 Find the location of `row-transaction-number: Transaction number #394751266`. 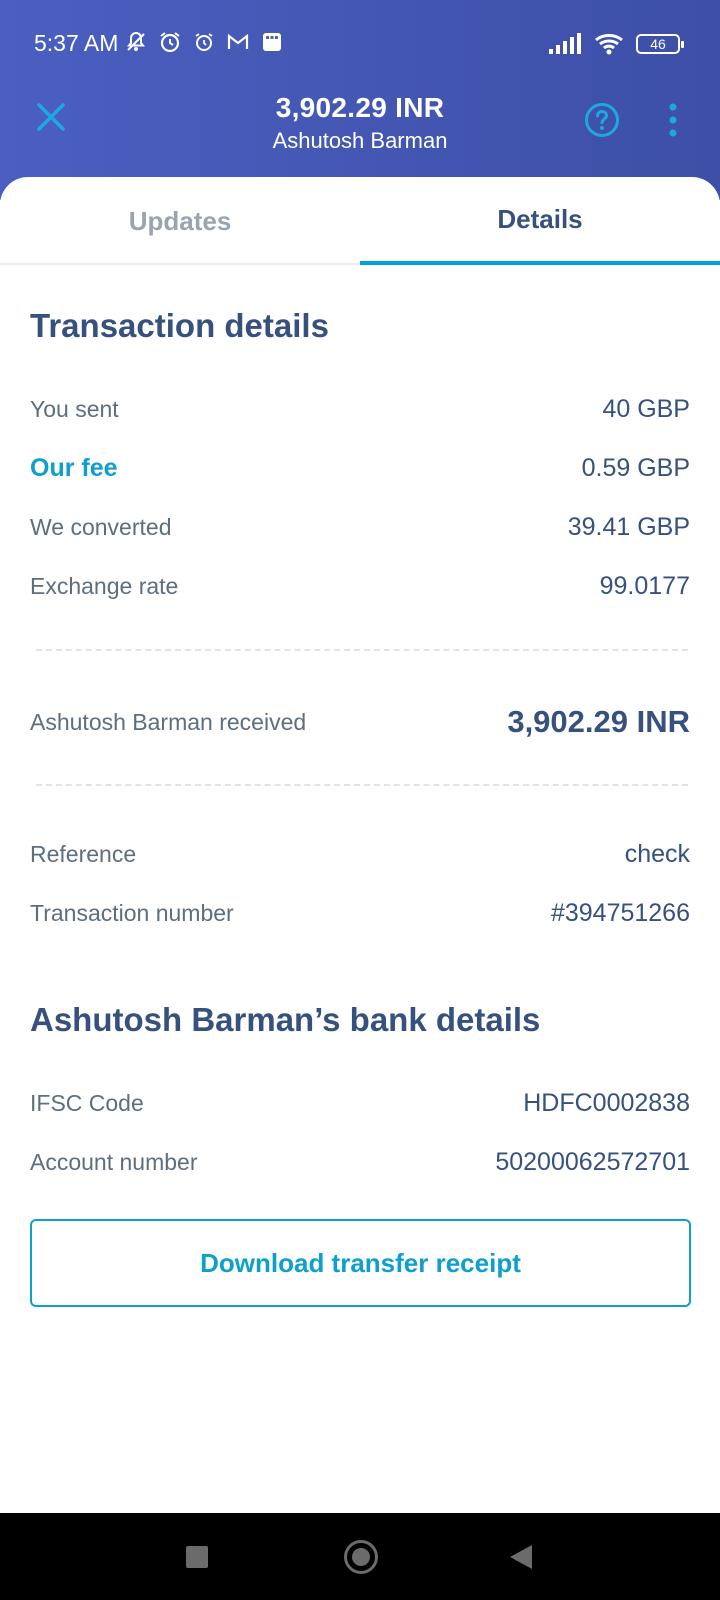

row-transaction-number: Transaction number #394751266 is located at coordinates (360, 913).